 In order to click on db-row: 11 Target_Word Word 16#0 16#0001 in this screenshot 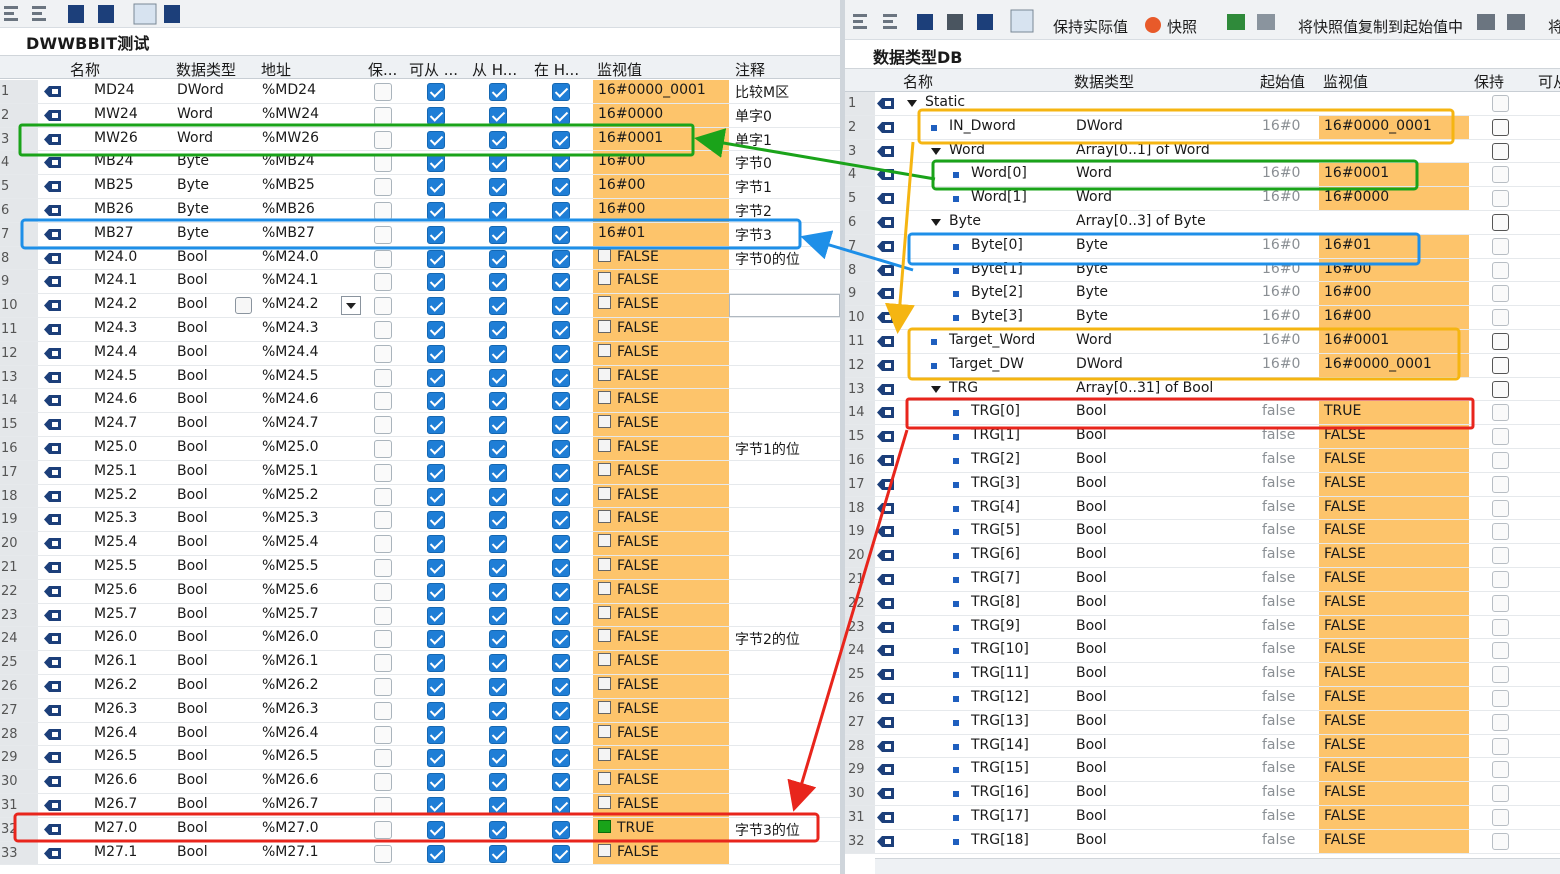, I will do `click(1202, 342)`.